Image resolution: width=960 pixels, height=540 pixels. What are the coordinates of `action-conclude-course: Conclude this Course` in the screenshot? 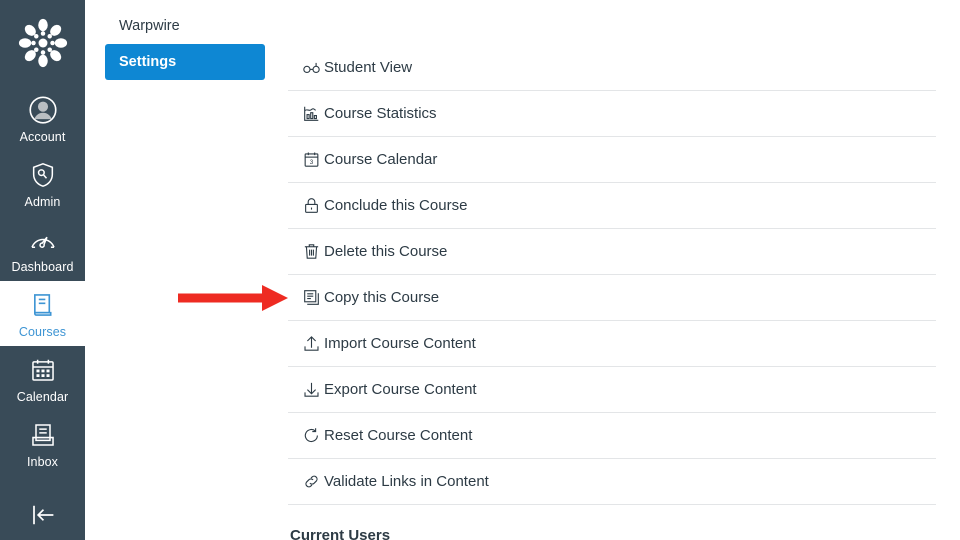 It's located at (612, 206).